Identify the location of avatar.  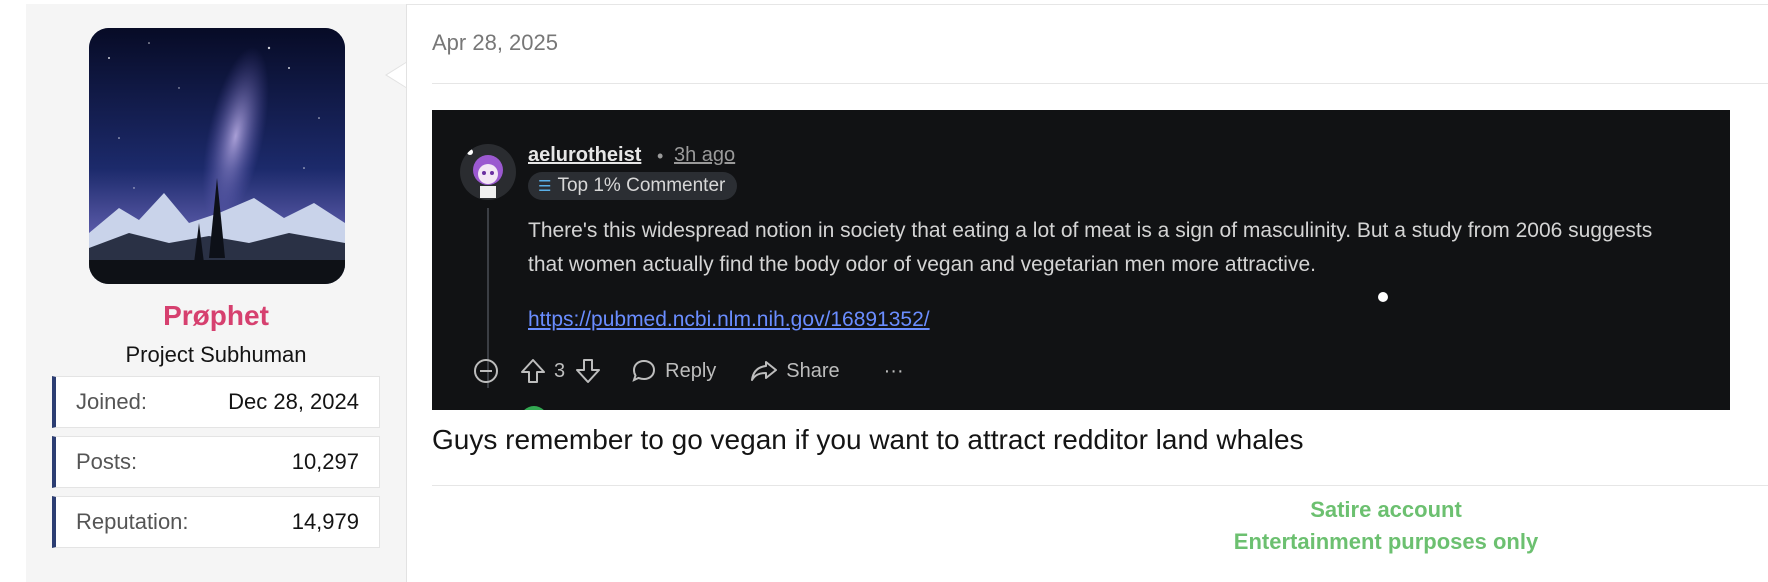
(217, 156).